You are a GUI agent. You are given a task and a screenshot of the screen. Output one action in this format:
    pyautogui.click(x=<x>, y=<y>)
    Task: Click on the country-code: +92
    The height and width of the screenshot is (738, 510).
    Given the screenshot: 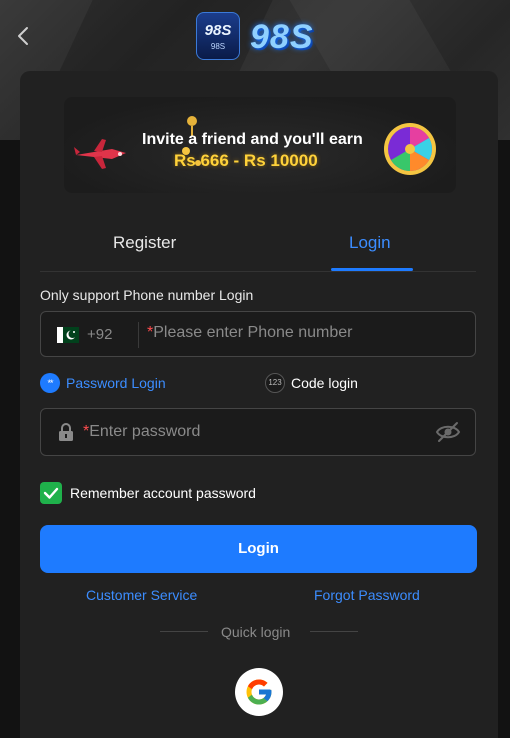 What is the action you would take?
    pyautogui.click(x=99, y=334)
    